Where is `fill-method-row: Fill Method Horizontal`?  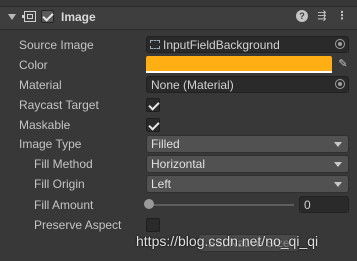
fill-method-row: Fill Method Horizontal is located at coordinates (178, 164).